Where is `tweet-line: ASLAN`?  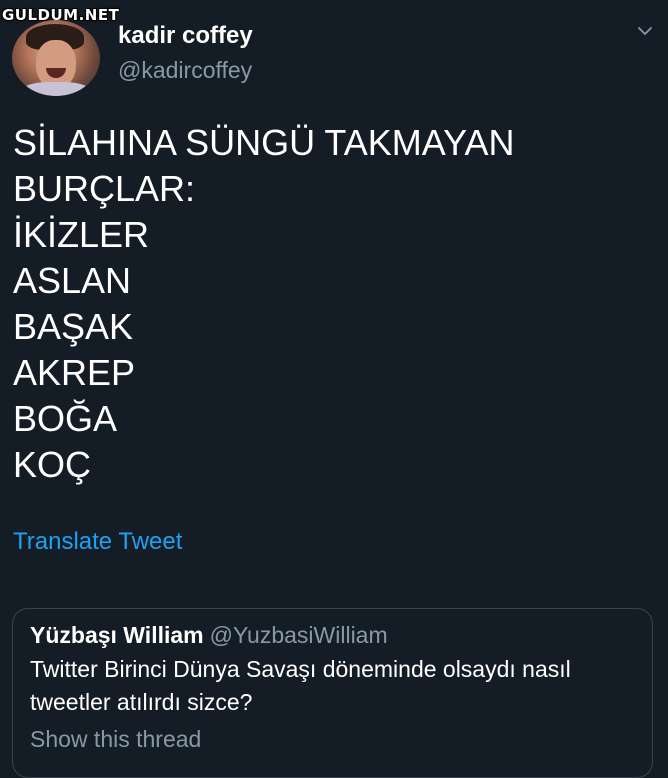 tweet-line: ASLAN is located at coordinates (72, 280).